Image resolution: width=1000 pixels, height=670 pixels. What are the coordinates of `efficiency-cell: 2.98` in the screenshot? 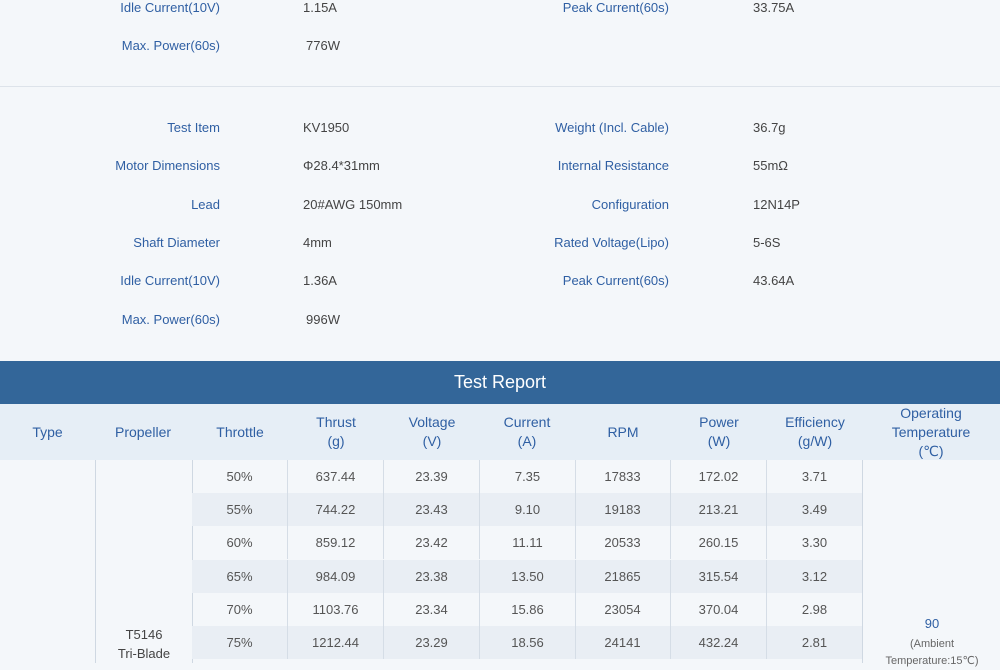 It's located at (815, 609).